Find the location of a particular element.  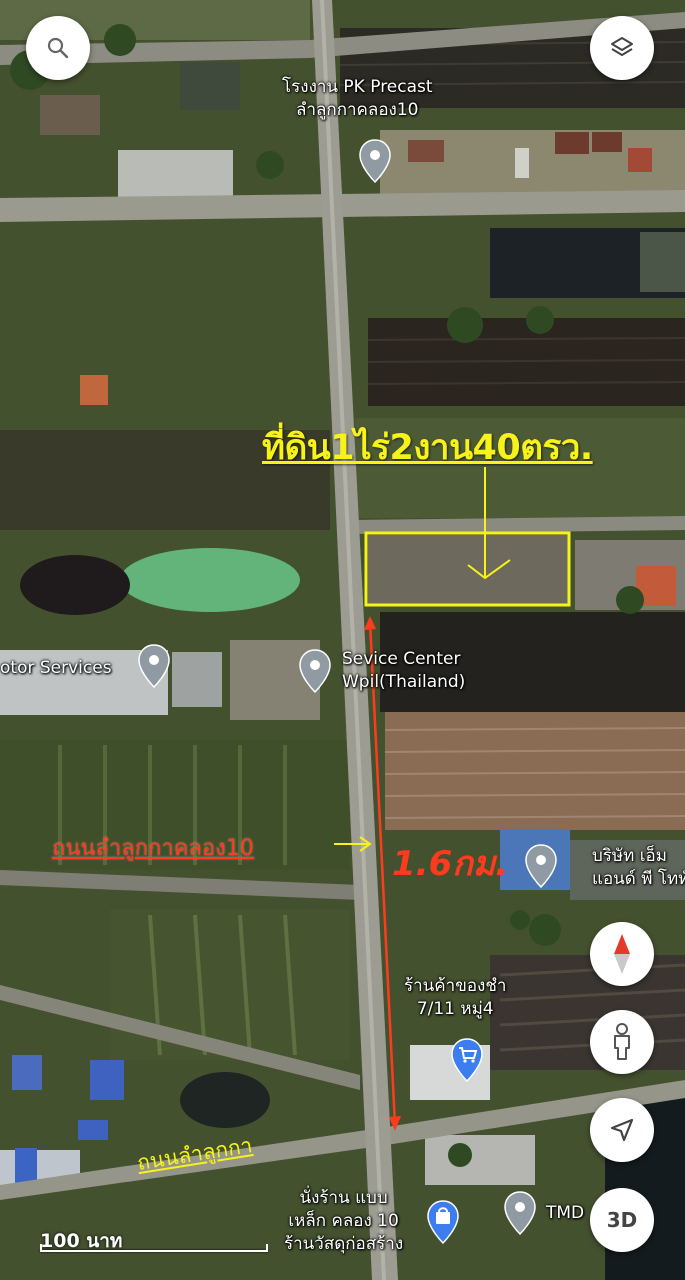

search-button is located at coordinates (58, 48).